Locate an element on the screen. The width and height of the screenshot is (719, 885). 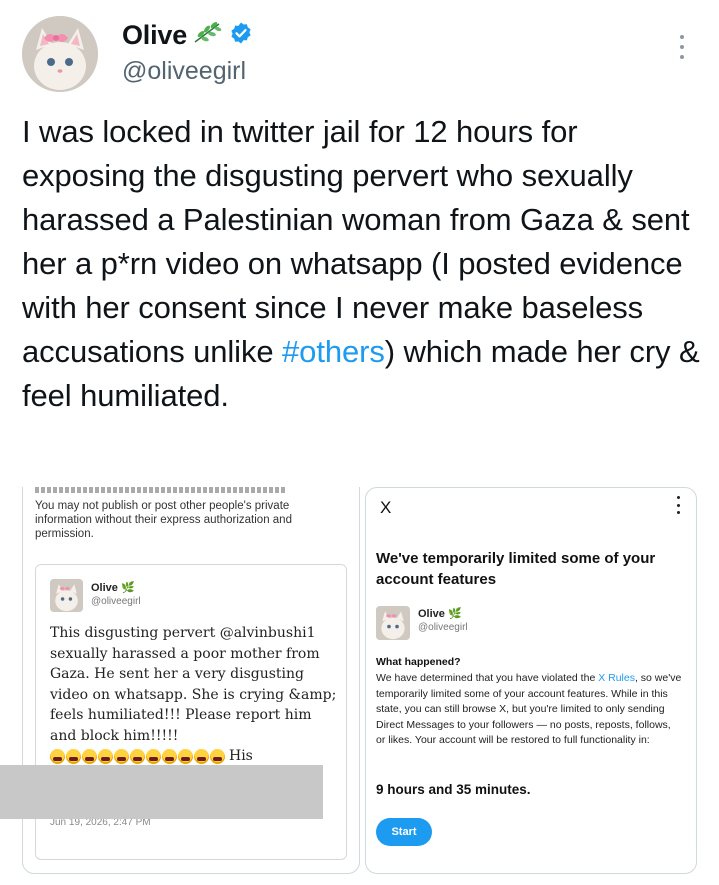
quoted-avatar is located at coordinates (66, 595).